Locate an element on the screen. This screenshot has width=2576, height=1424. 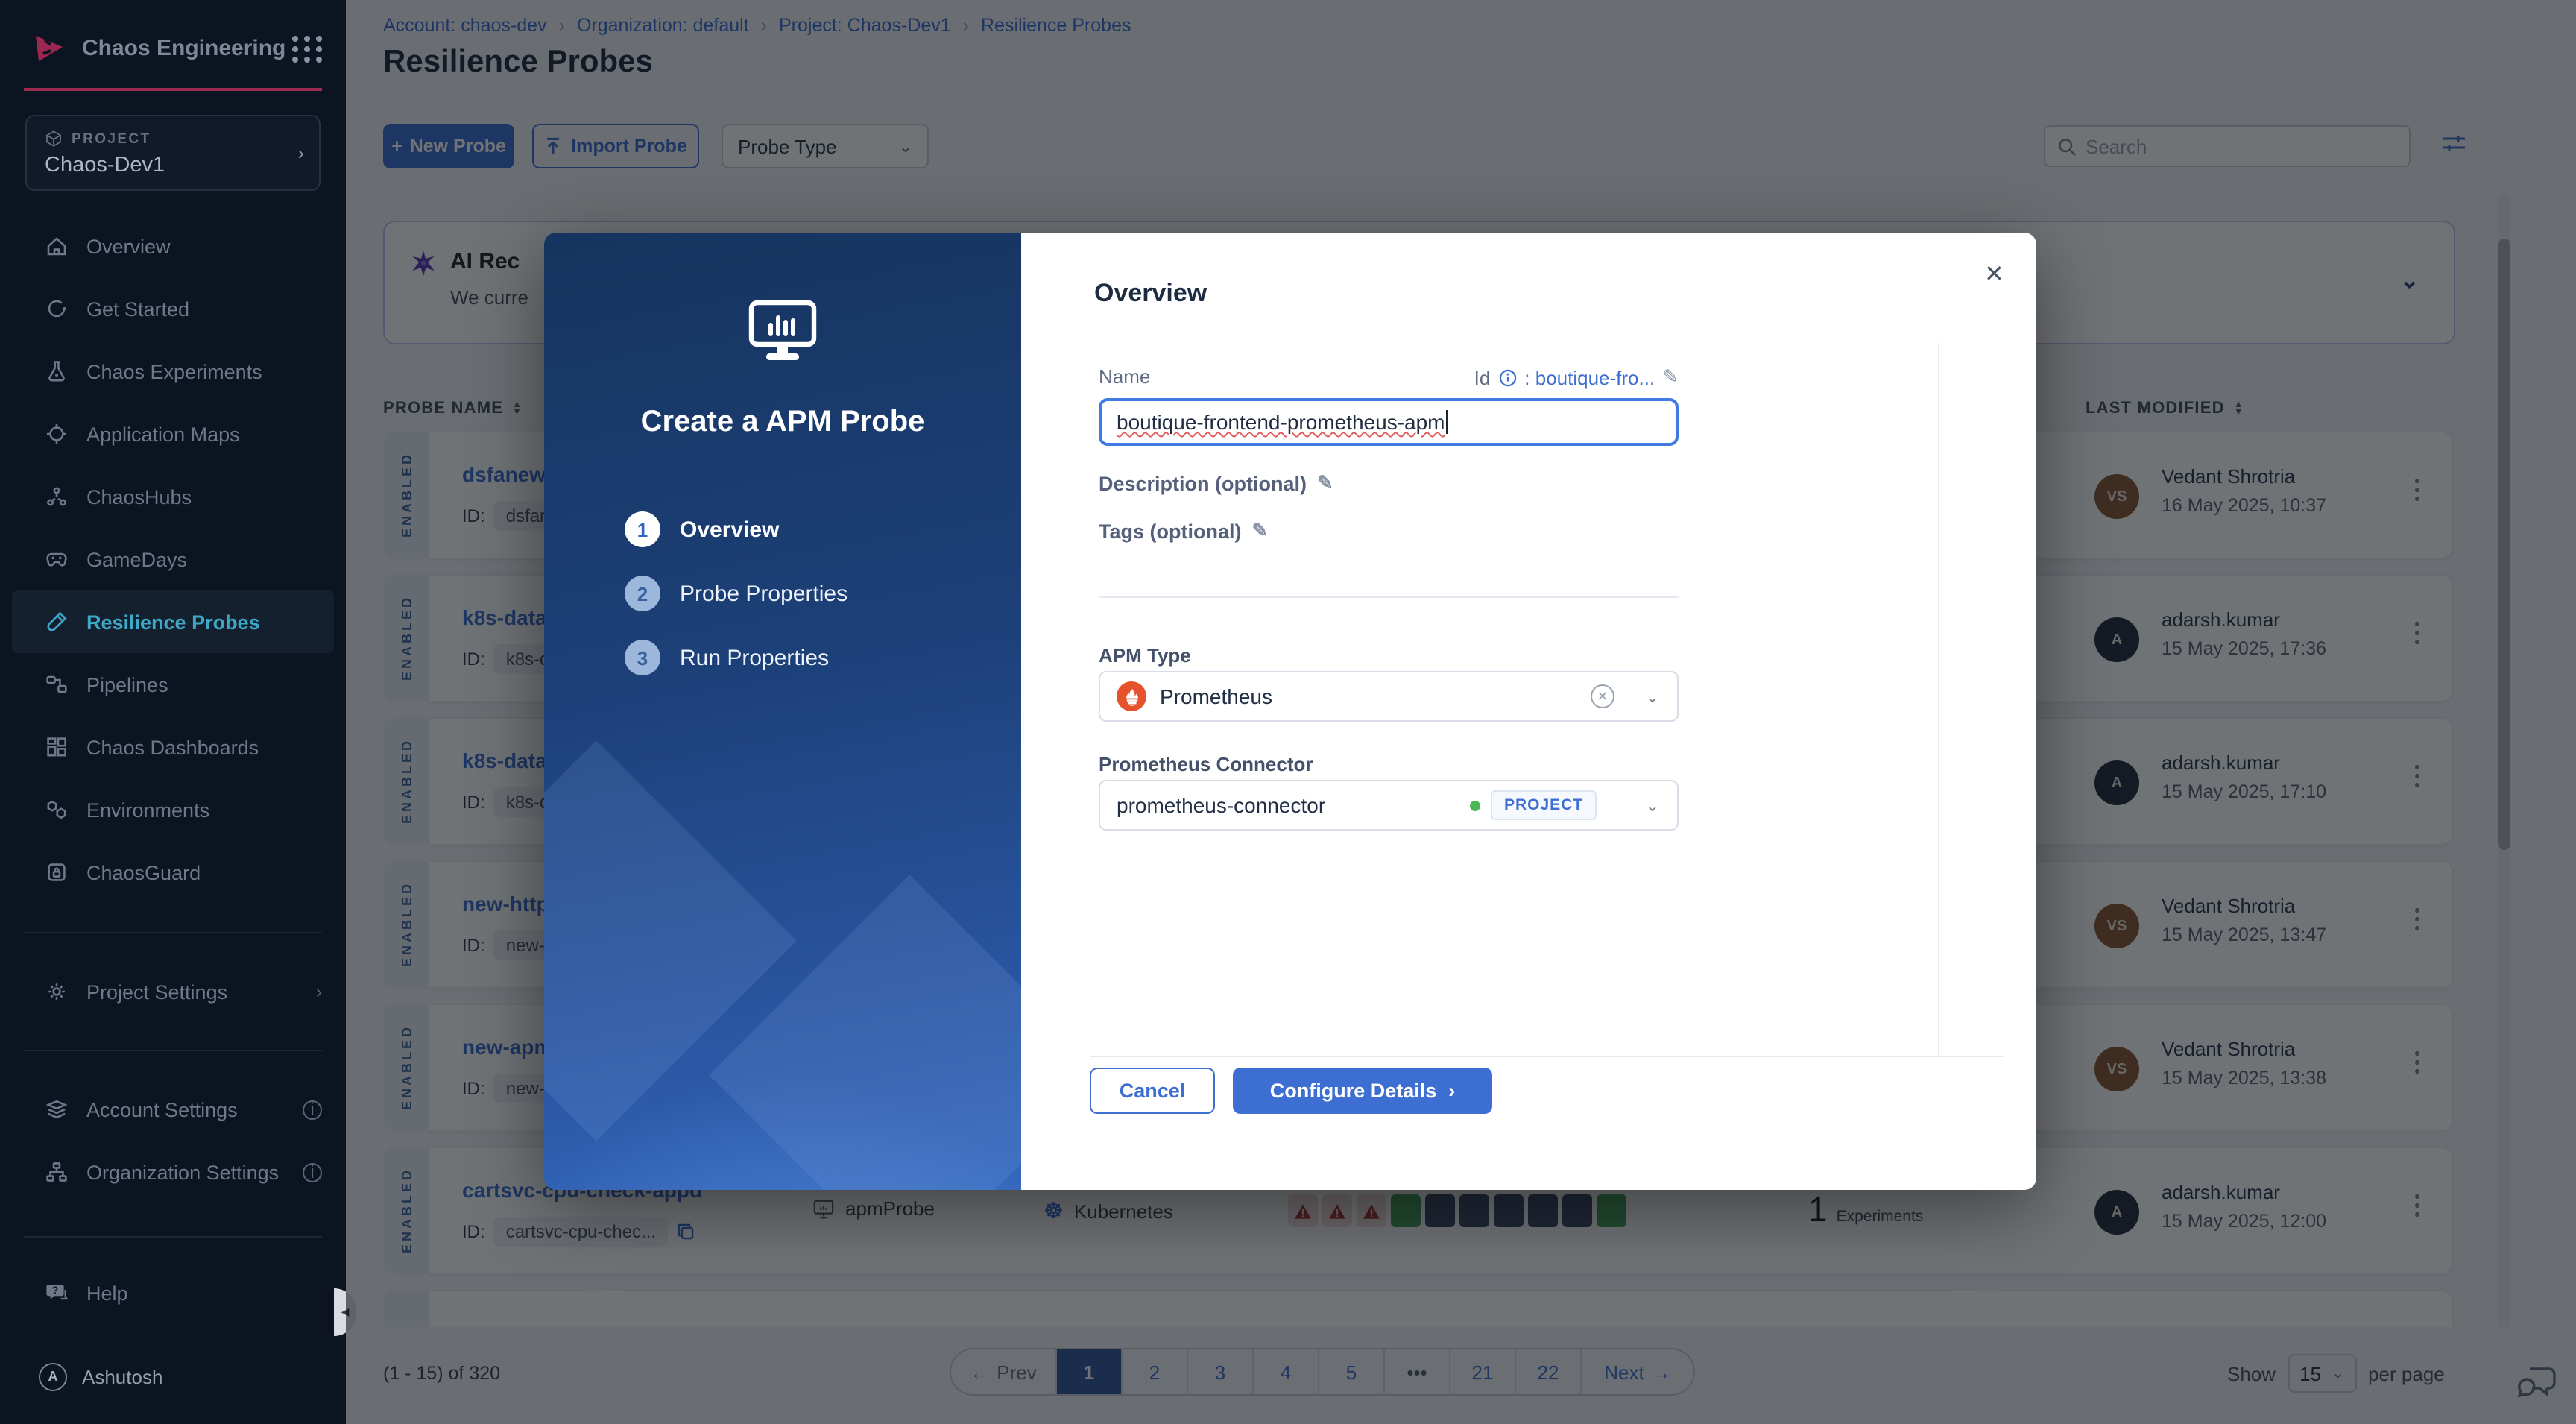
user-menu: A Ashutosh is located at coordinates (173, 1376).